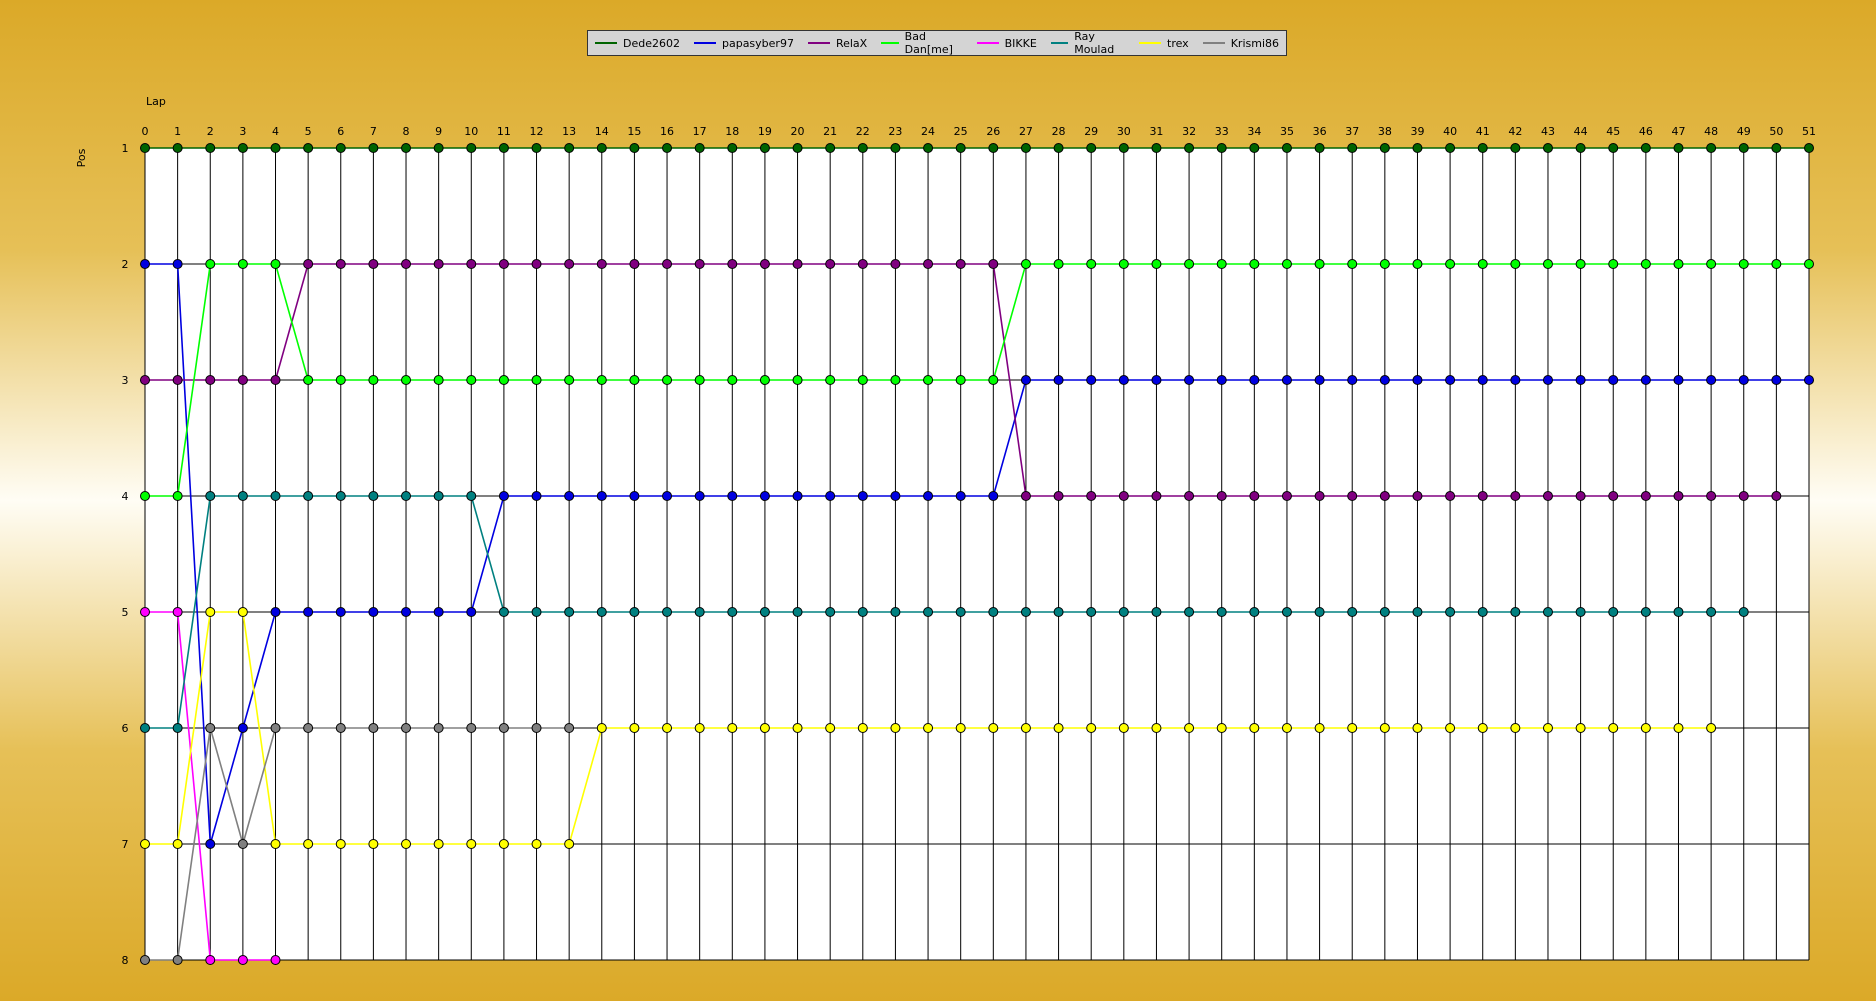 The width and height of the screenshot is (1876, 1001). Describe the element at coordinates (242, 131) in the screenshot. I see `x-tick-label: 3` at that location.